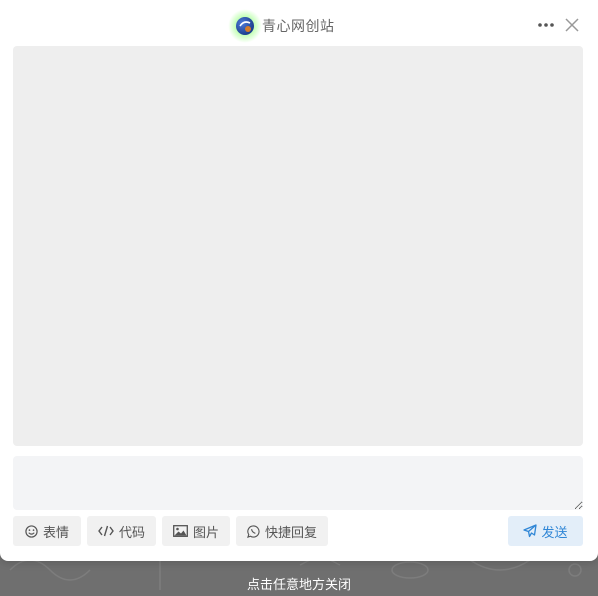 This screenshot has height=596, width=598. I want to click on whatsapp-icon, so click(253, 531).